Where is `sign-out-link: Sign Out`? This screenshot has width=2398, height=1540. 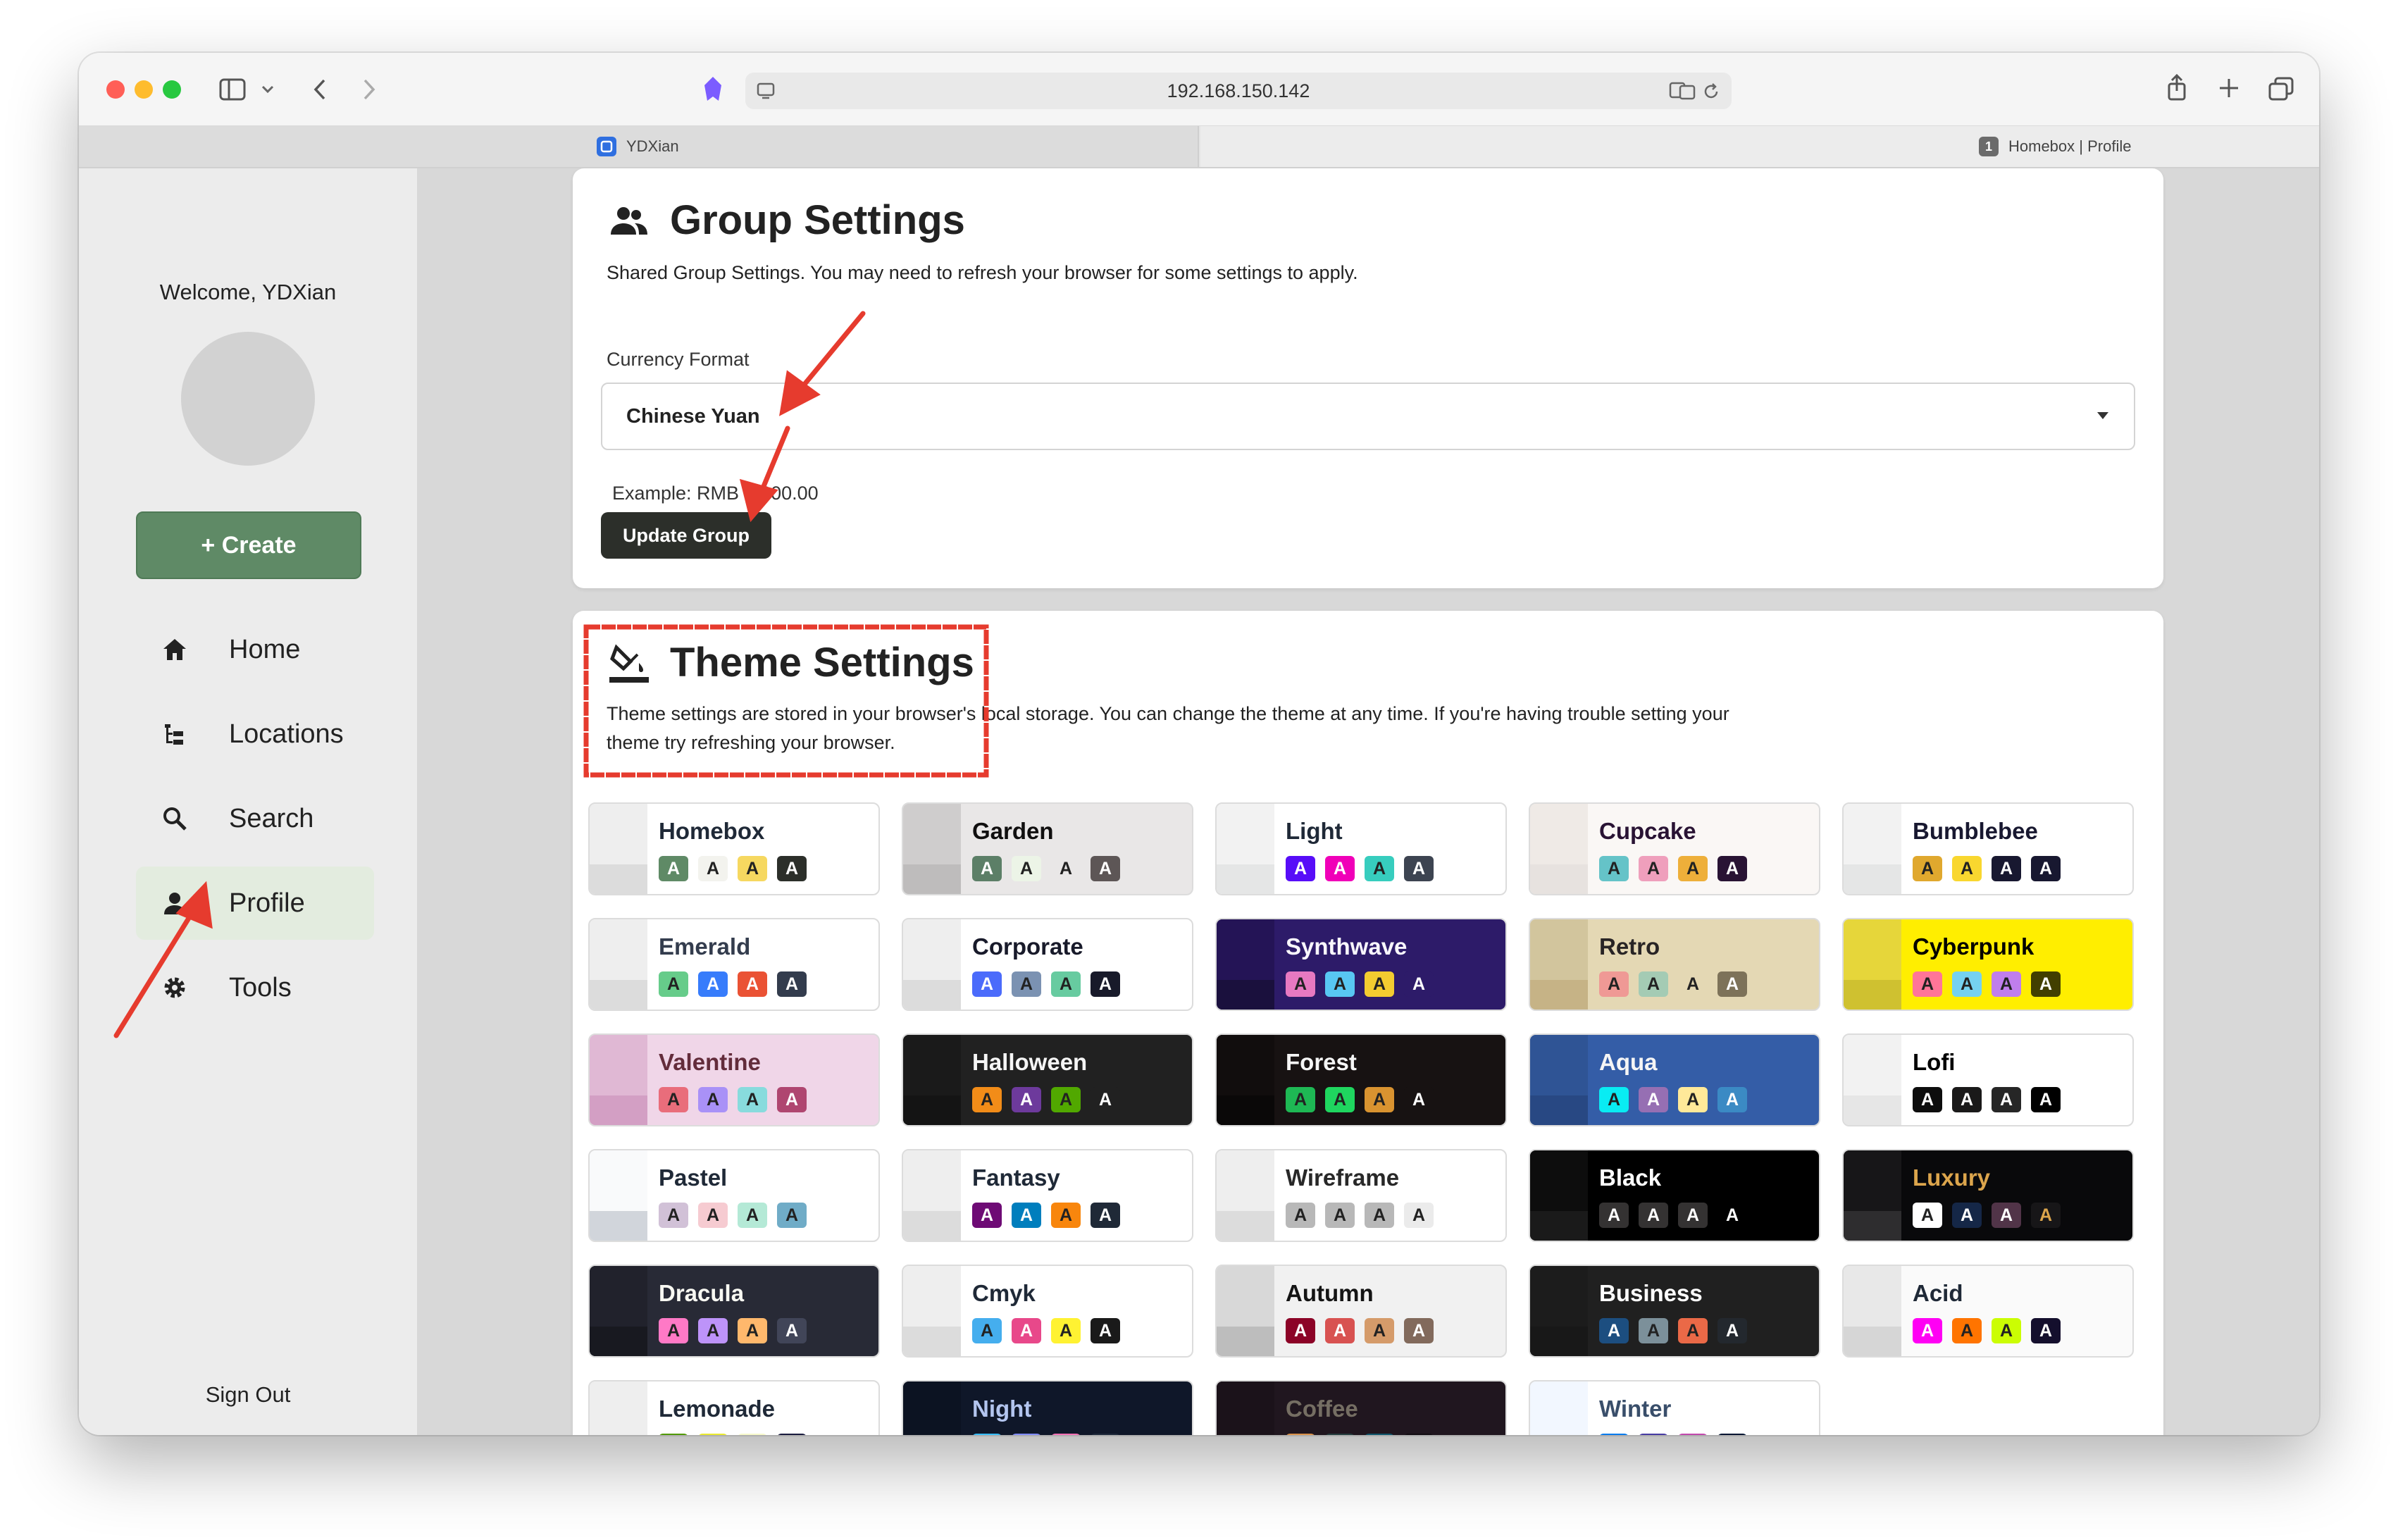
sign-out-link: Sign Out is located at coordinates (248, 1395).